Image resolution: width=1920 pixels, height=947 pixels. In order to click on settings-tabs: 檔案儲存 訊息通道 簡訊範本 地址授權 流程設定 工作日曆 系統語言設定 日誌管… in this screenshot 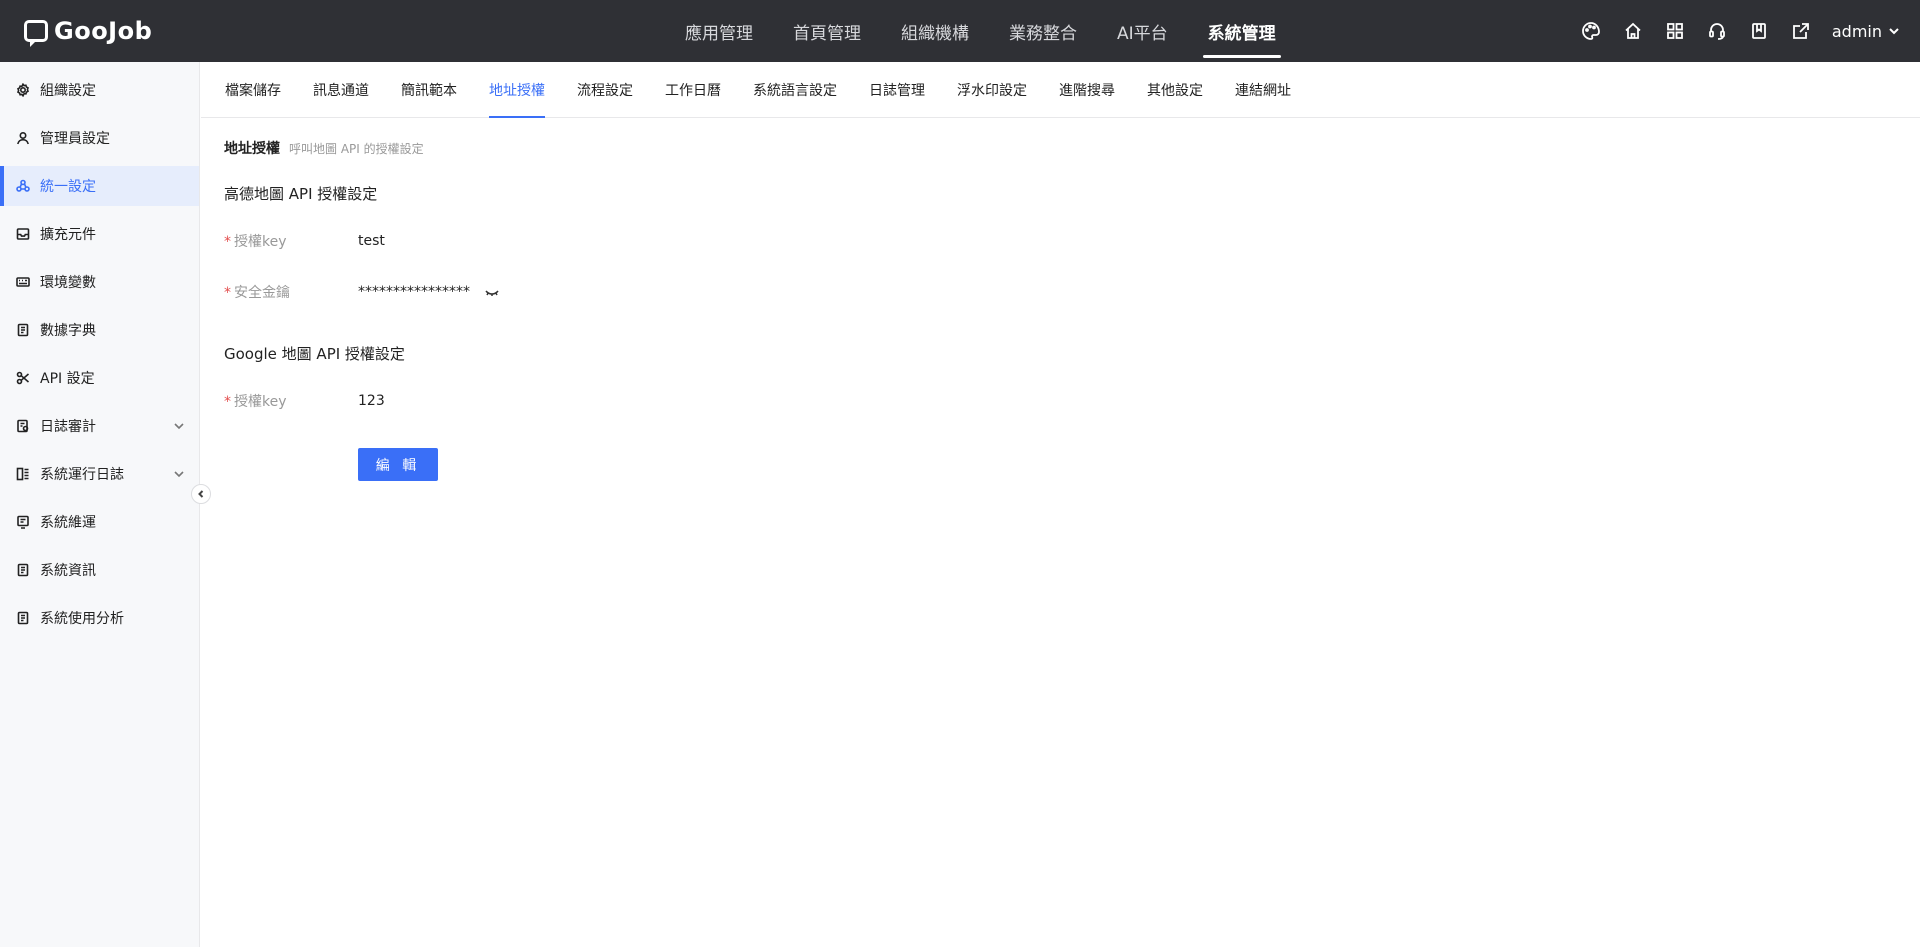, I will do `click(1060, 90)`.